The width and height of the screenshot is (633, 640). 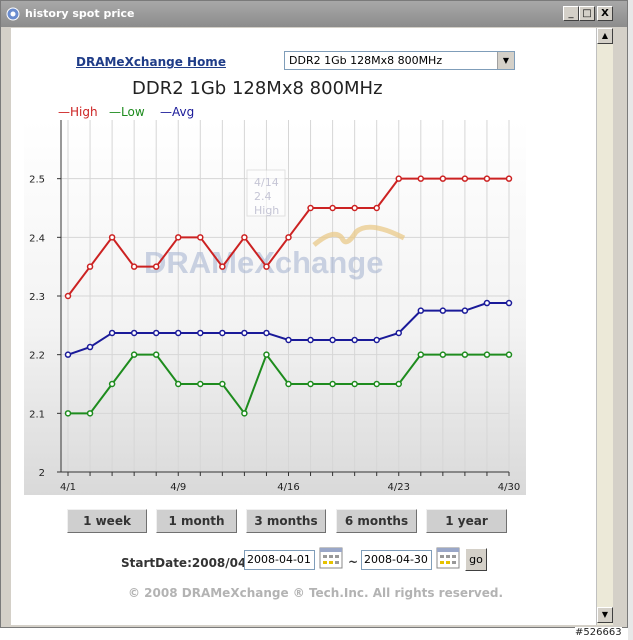 I want to click on image-id-label: #526663, so click(x=598, y=632).